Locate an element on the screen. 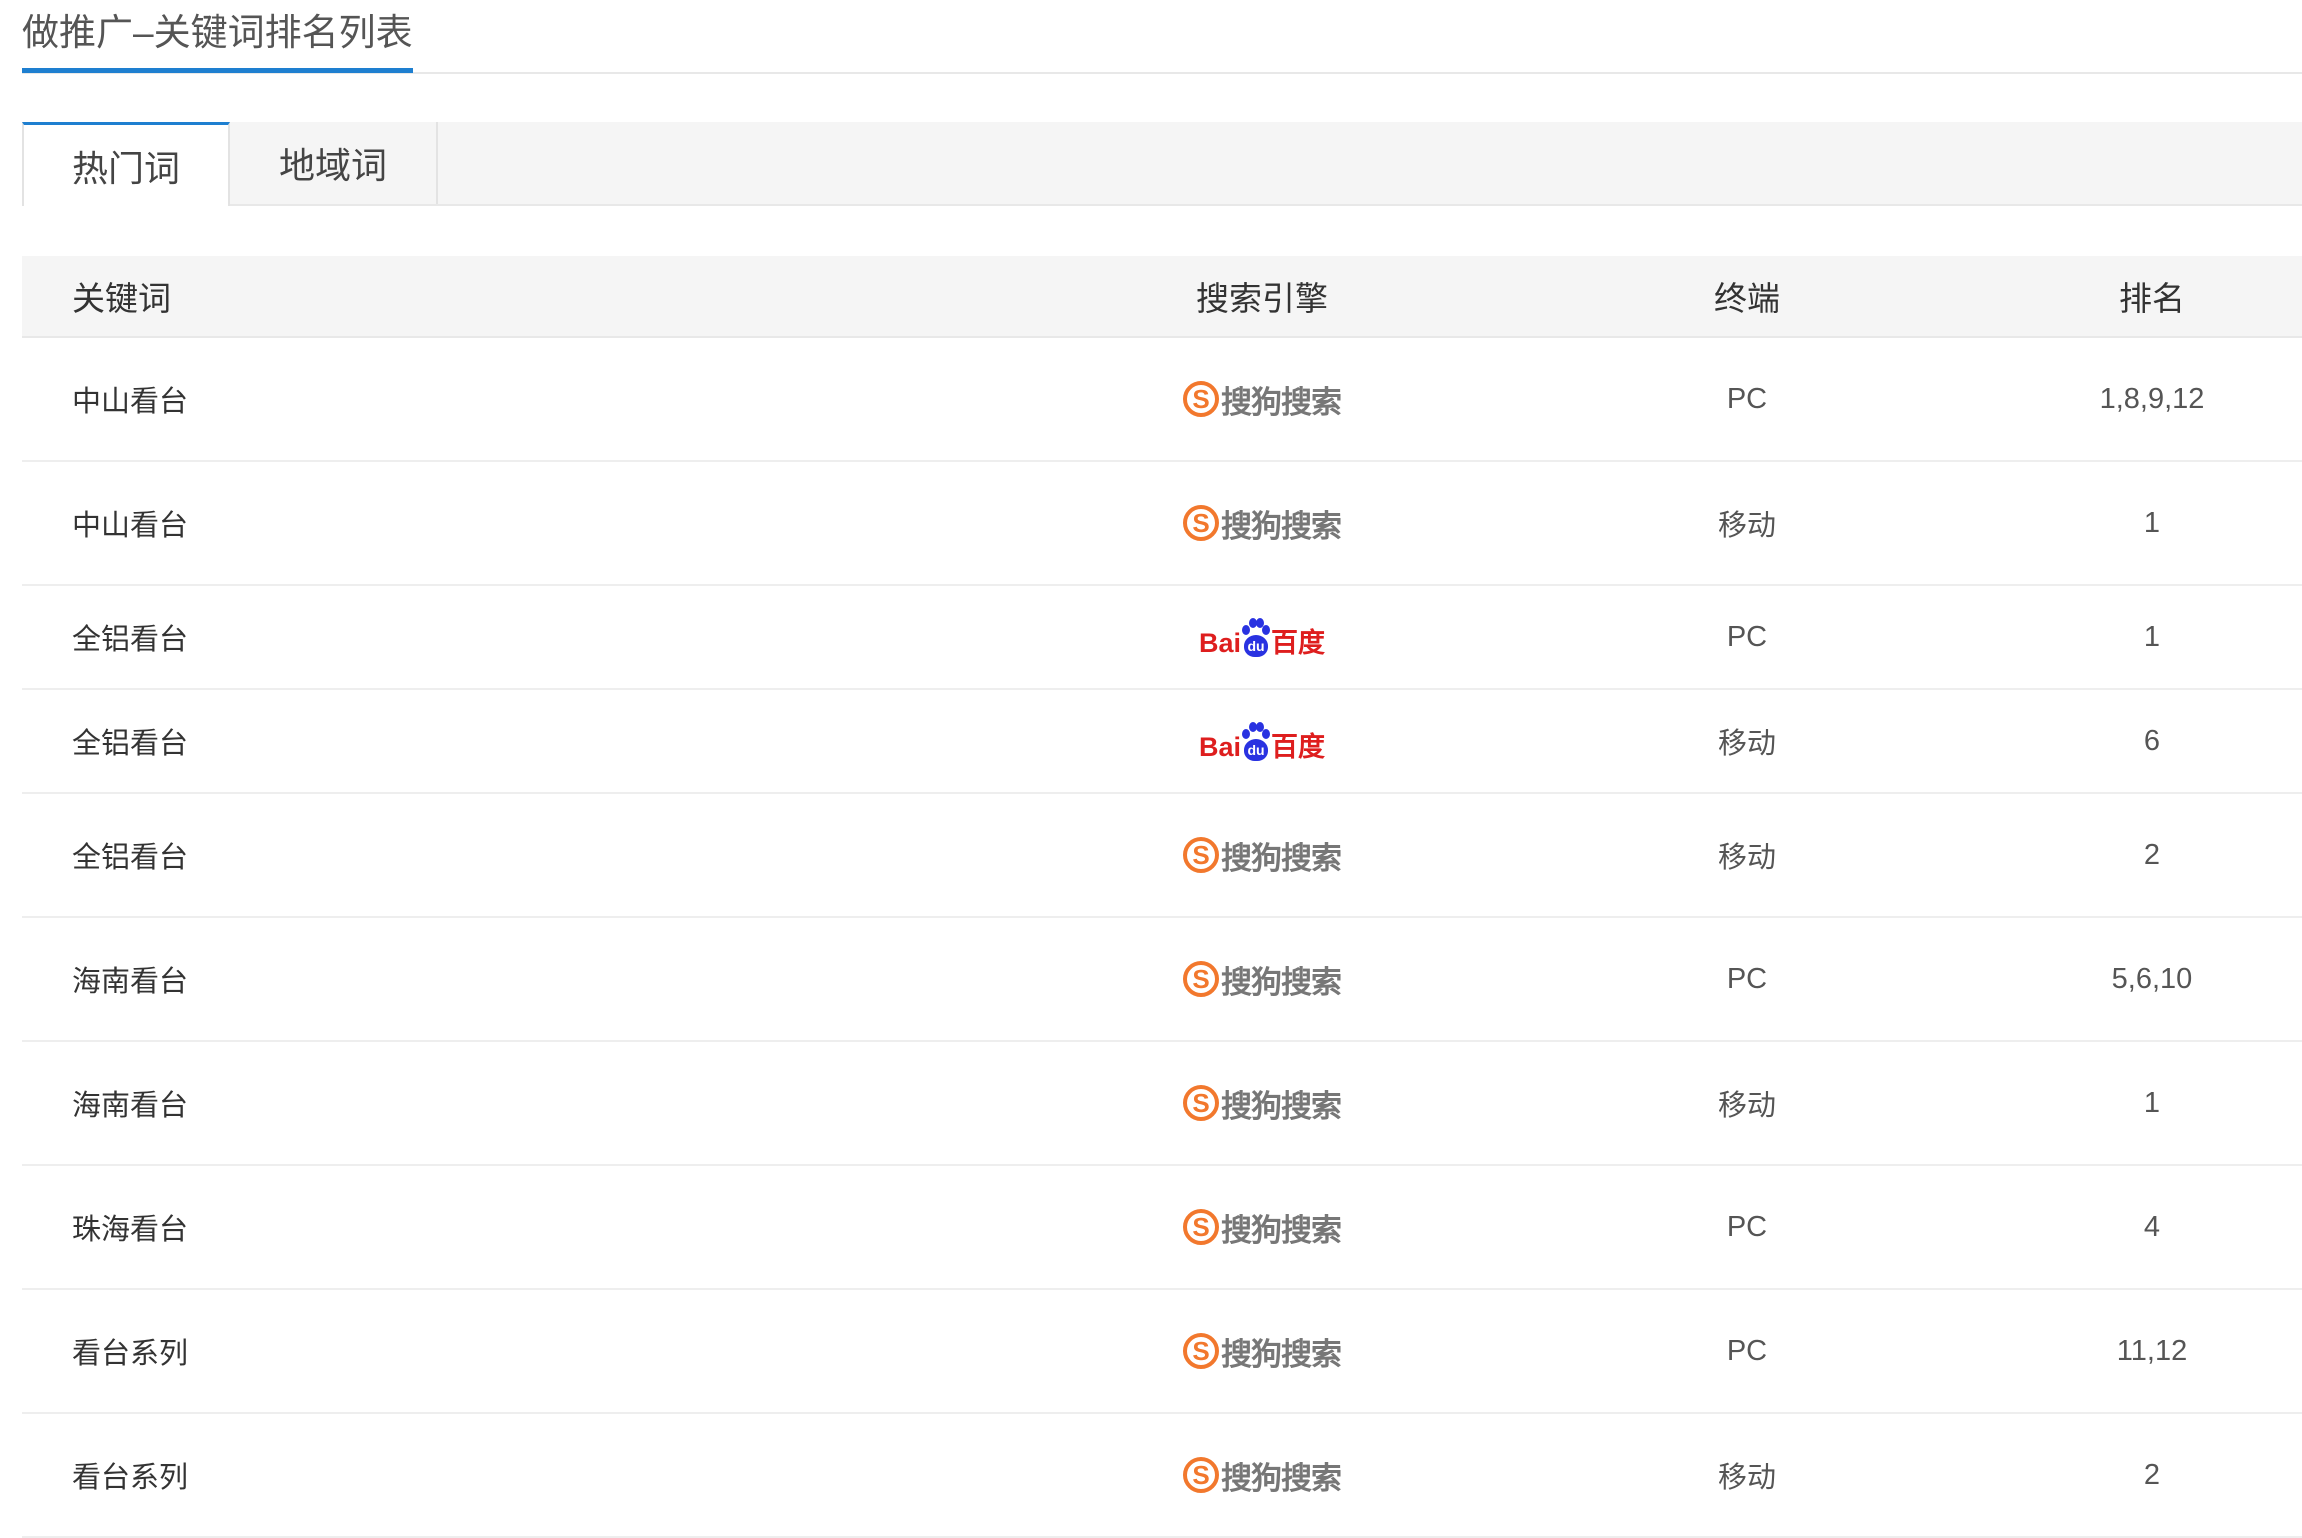  cell-rank: 1,8,9,12 is located at coordinates (2152, 398).